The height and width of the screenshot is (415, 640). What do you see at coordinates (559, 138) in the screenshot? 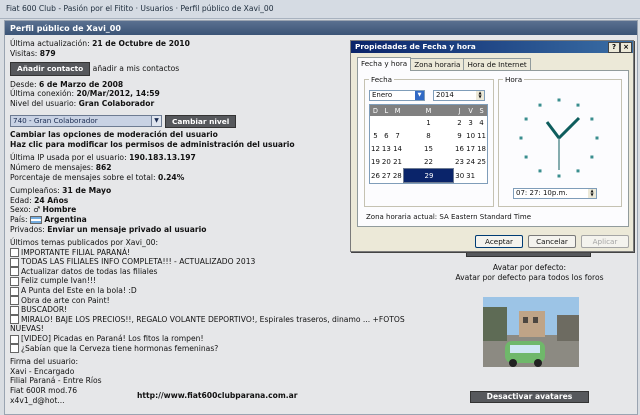
I see `analog-clock` at bounding box center [559, 138].